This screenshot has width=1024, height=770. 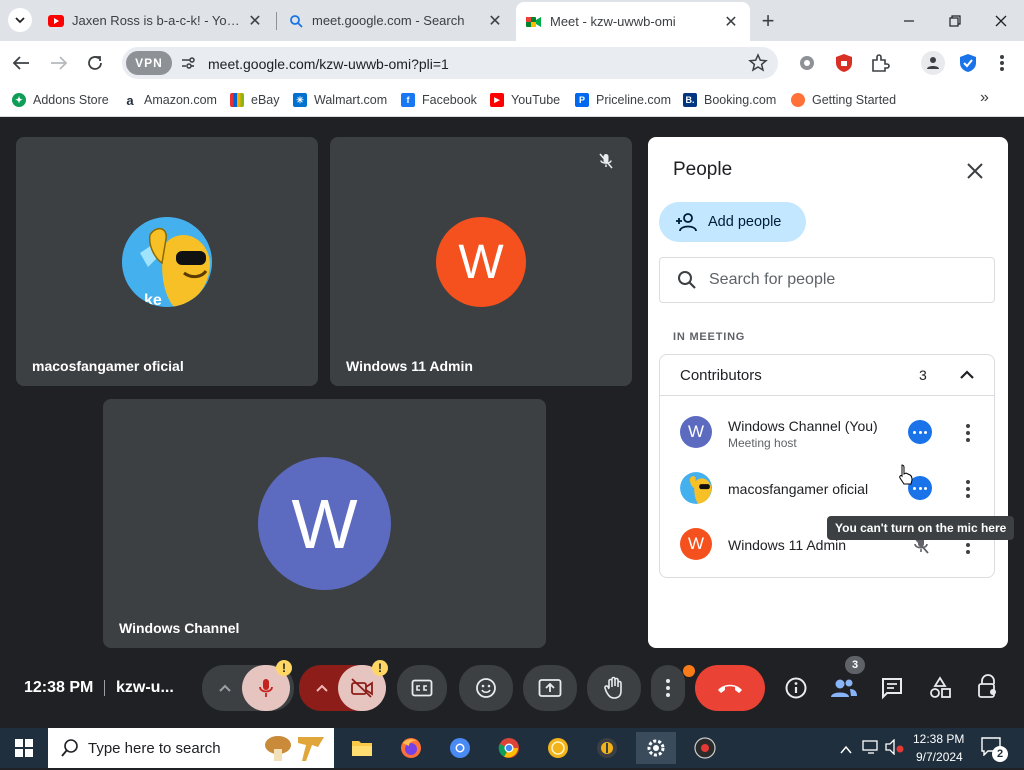 I want to click on warning-icon: !, so click(x=380, y=668).